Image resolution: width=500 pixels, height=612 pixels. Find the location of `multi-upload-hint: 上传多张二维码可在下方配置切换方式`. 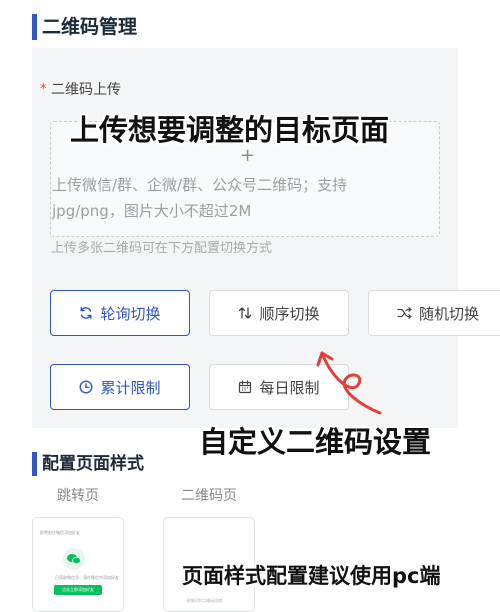

multi-upload-hint: 上传多张二维码可在下方配置切换方式 is located at coordinates (162, 248).